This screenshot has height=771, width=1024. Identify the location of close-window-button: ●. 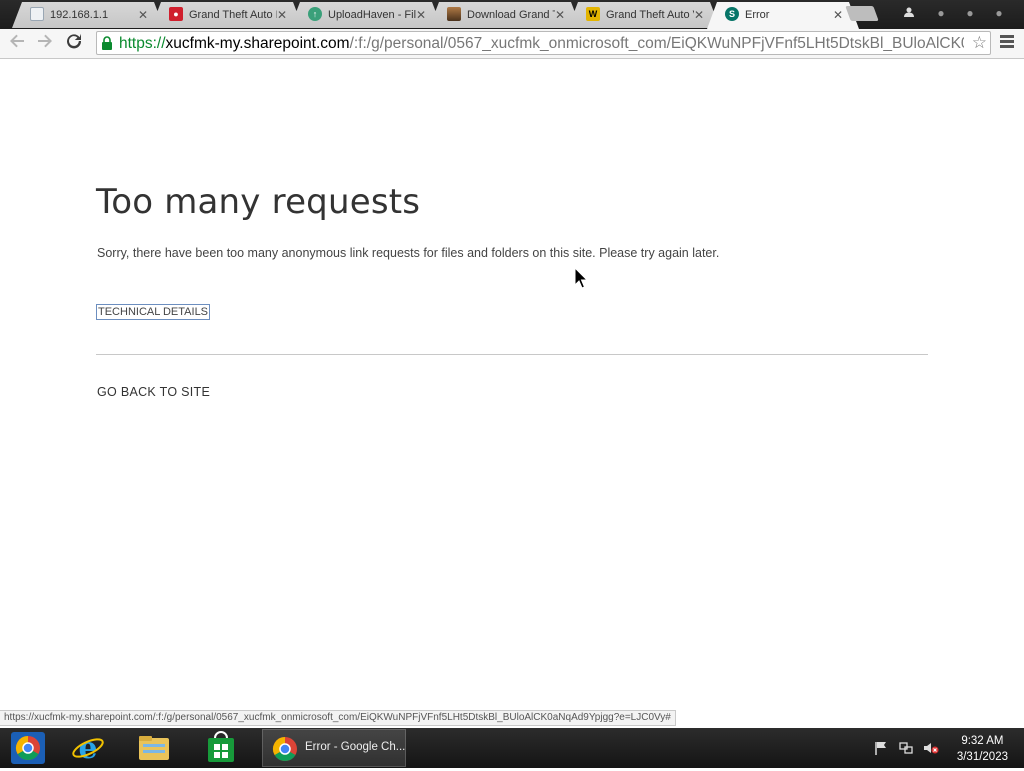
(999, 13).